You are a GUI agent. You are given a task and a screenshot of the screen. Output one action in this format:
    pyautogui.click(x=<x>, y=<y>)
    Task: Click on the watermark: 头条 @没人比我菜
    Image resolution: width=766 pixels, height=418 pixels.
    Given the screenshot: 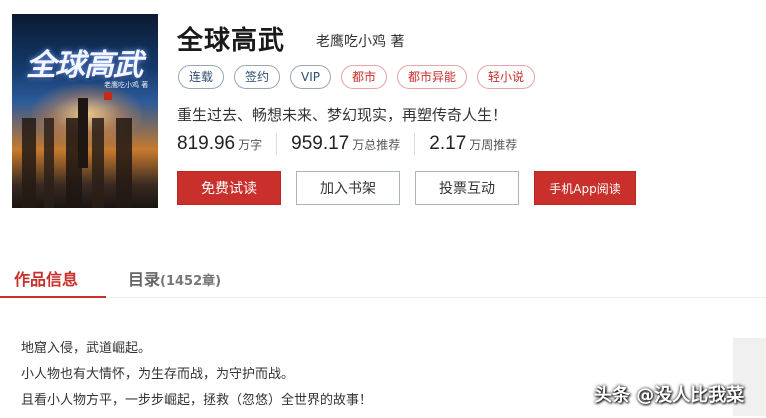 What is the action you would take?
    pyautogui.click(x=669, y=395)
    